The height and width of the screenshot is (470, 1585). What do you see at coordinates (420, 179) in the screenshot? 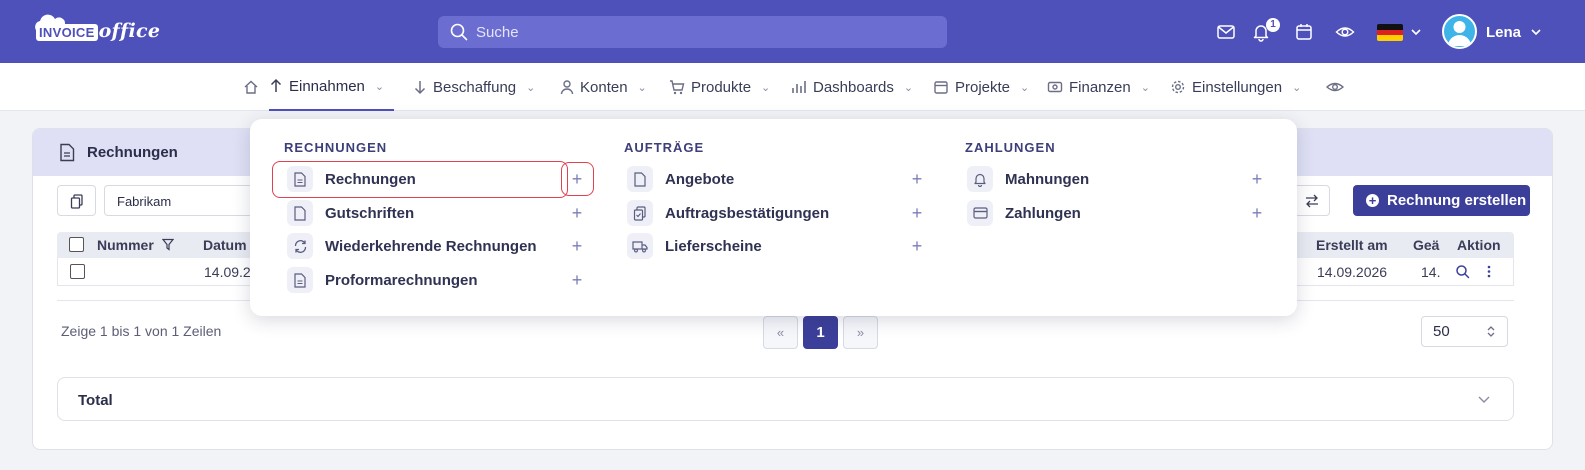
I see `highlight-rechnungen` at bounding box center [420, 179].